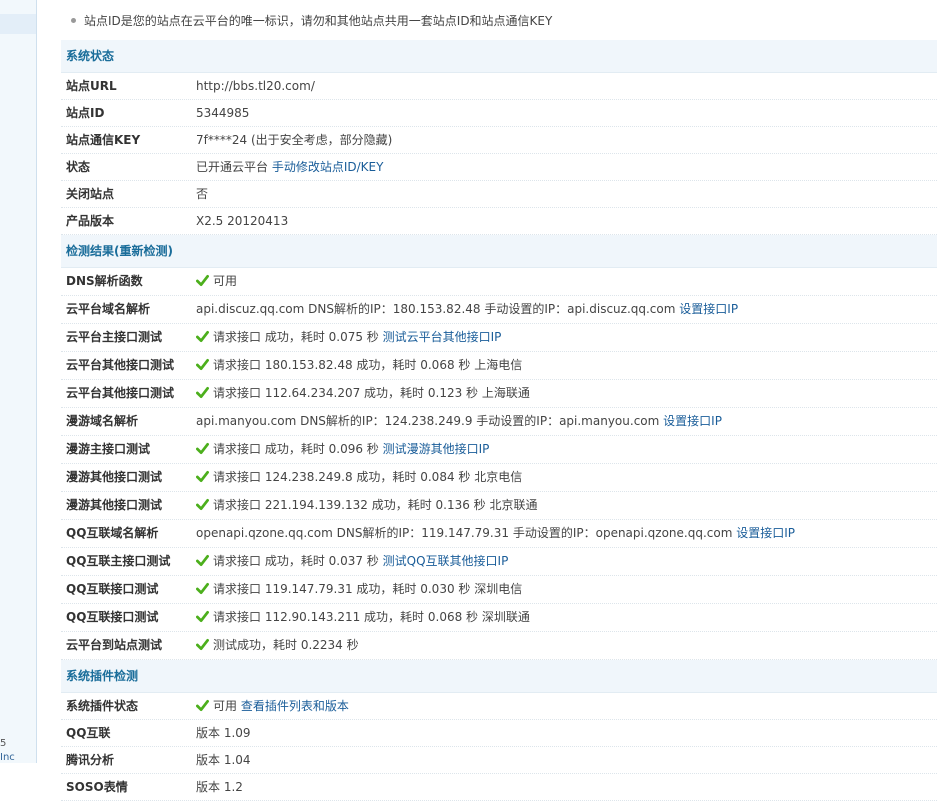 The width and height of the screenshot is (937, 801). Describe the element at coordinates (499, 86) in the screenshot. I see `row-site-url: 站点URL http://bbs.tl20.com/` at that location.